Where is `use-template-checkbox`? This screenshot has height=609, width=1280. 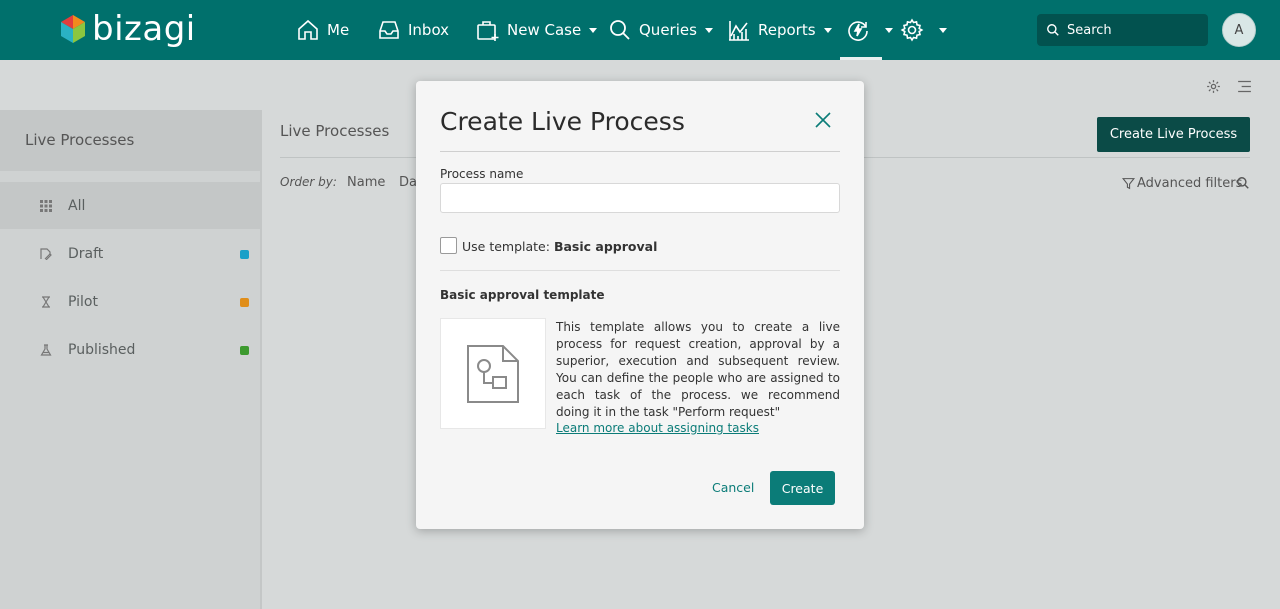 use-template-checkbox is located at coordinates (448, 245).